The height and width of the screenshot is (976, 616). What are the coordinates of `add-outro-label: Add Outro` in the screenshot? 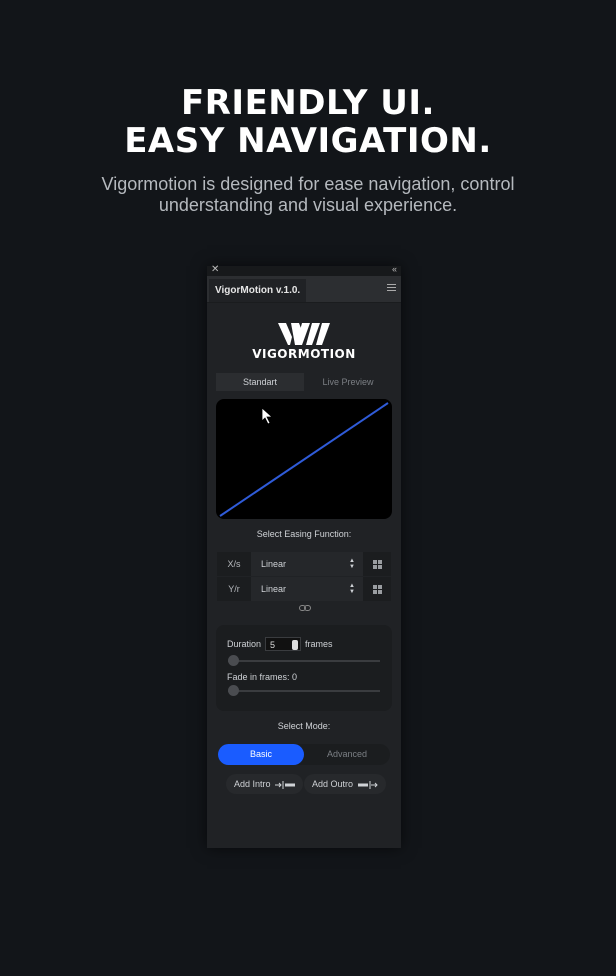 It's located at (333, 784).